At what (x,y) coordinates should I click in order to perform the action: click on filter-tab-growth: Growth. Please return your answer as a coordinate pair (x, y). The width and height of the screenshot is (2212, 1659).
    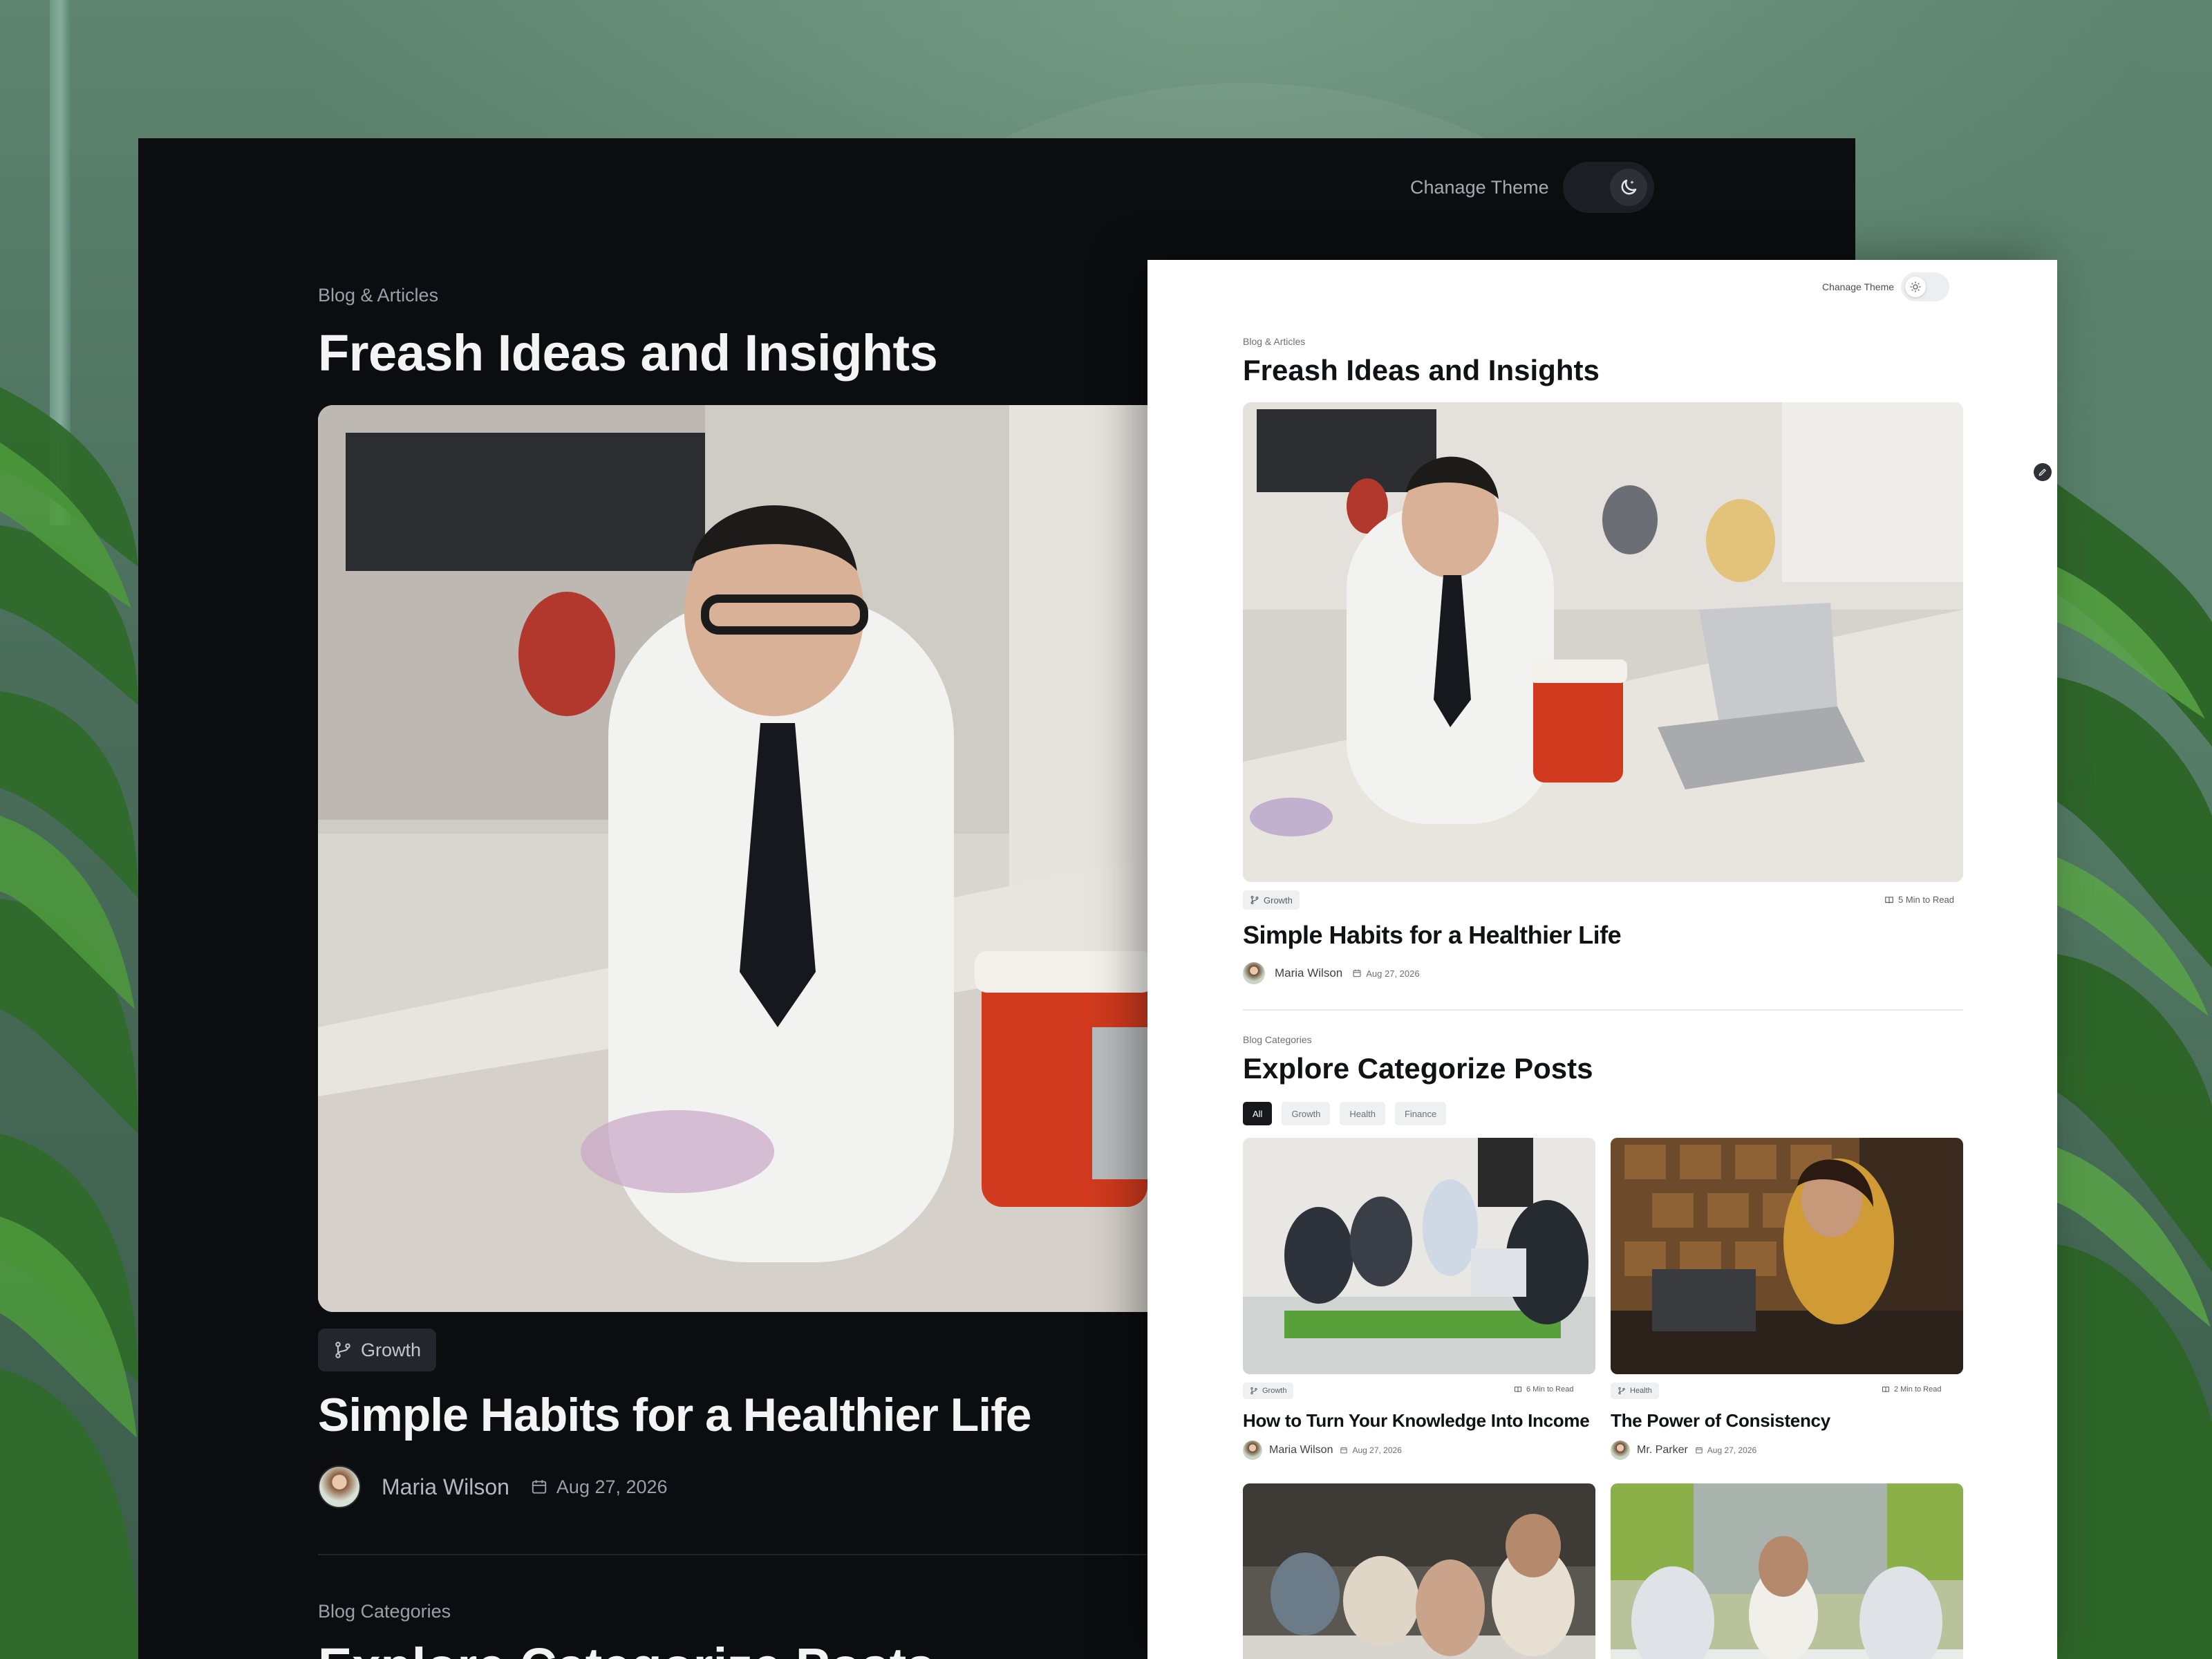
    Looking at the image, I should click on (1306, 1113).